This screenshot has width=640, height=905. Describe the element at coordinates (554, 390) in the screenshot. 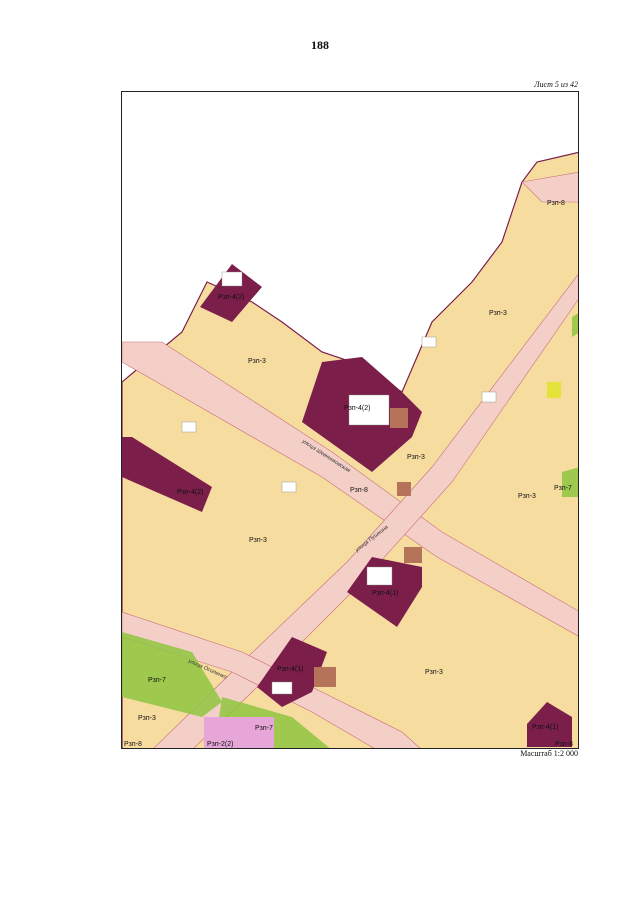

I see `yellow-plot` at that location.